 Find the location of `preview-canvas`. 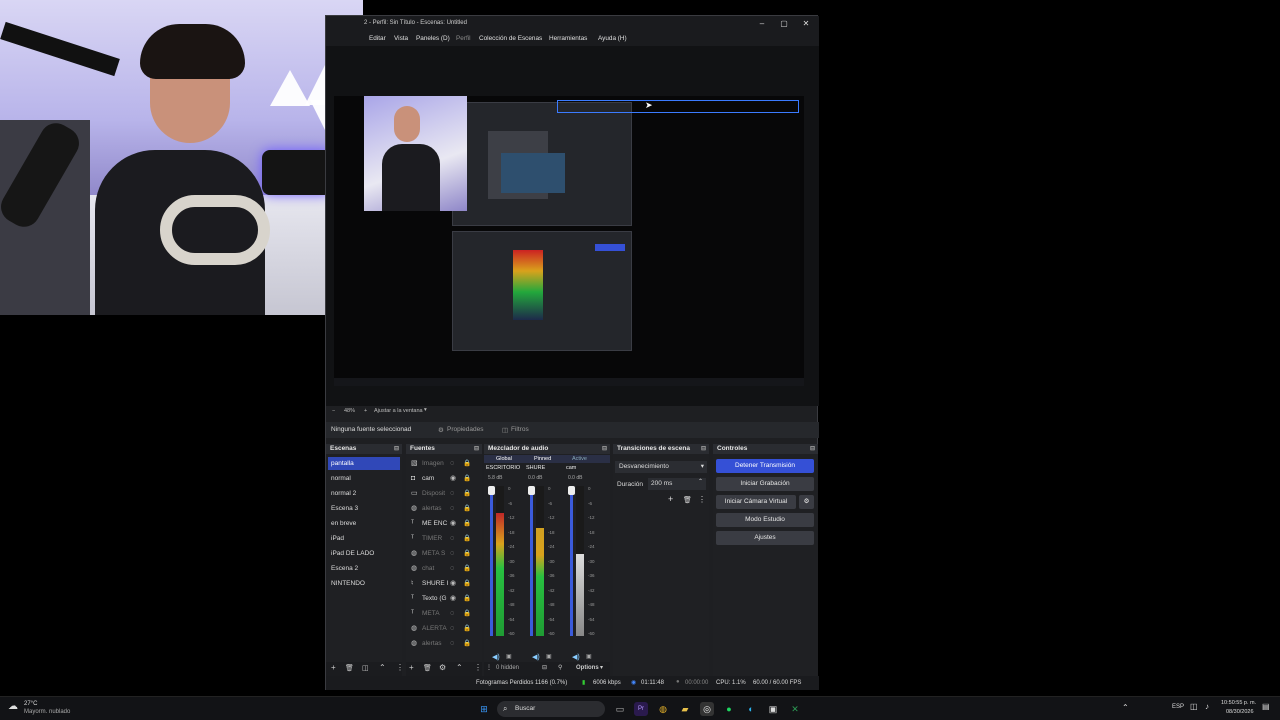

preview-canvas is located at coordinates (569, 241).